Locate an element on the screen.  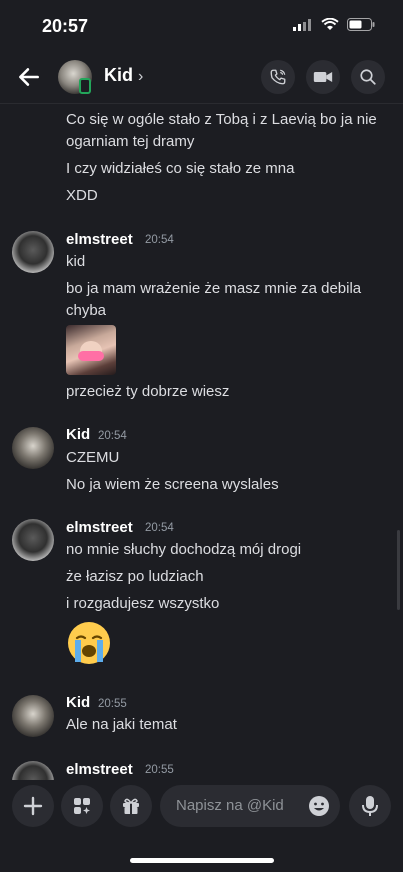
gift-button is located at coordinates (131, 806).